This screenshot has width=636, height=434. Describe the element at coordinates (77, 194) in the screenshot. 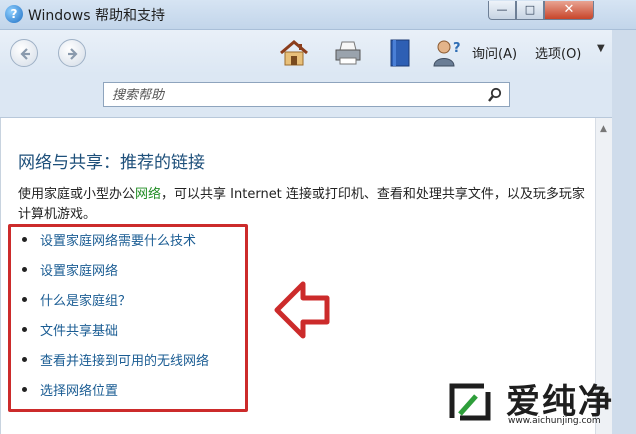

I see `description-prefix: 使用家庭或小型办公` at that location.